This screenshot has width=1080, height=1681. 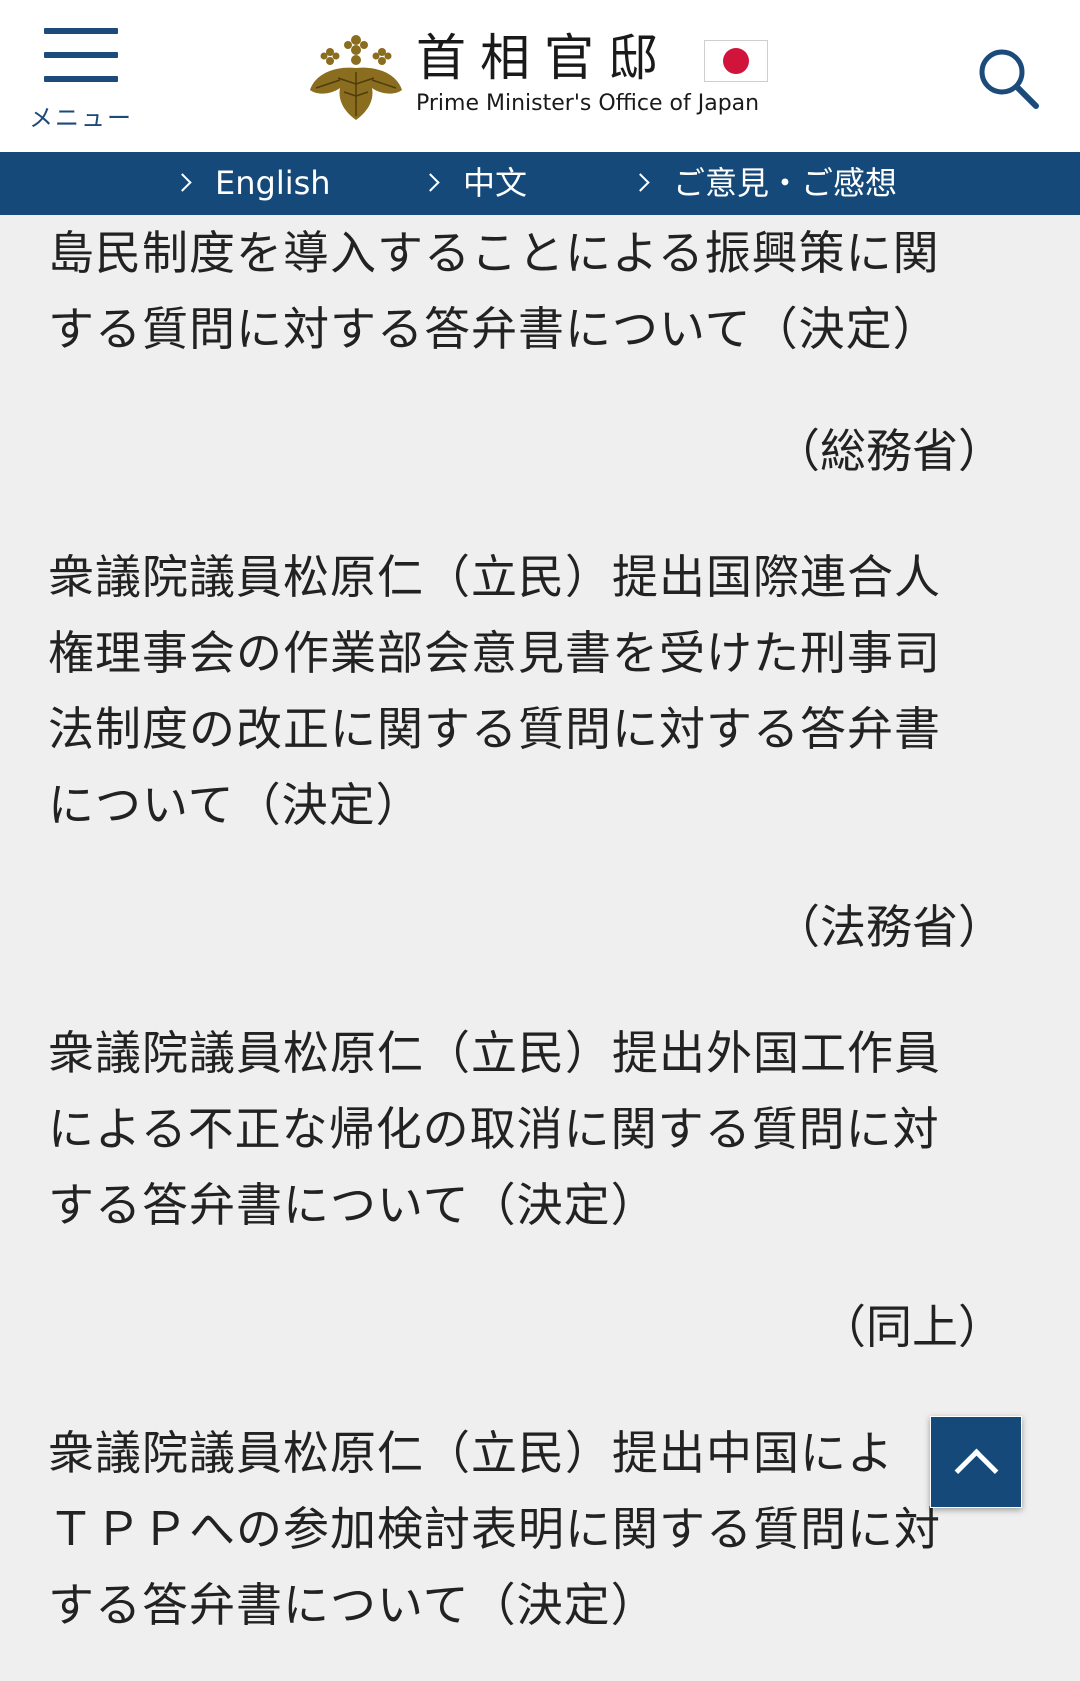 I want to click on entry-title-line: 衆議院議員松原仁（立民）提出中国によ, so click(x=471, y=1453).